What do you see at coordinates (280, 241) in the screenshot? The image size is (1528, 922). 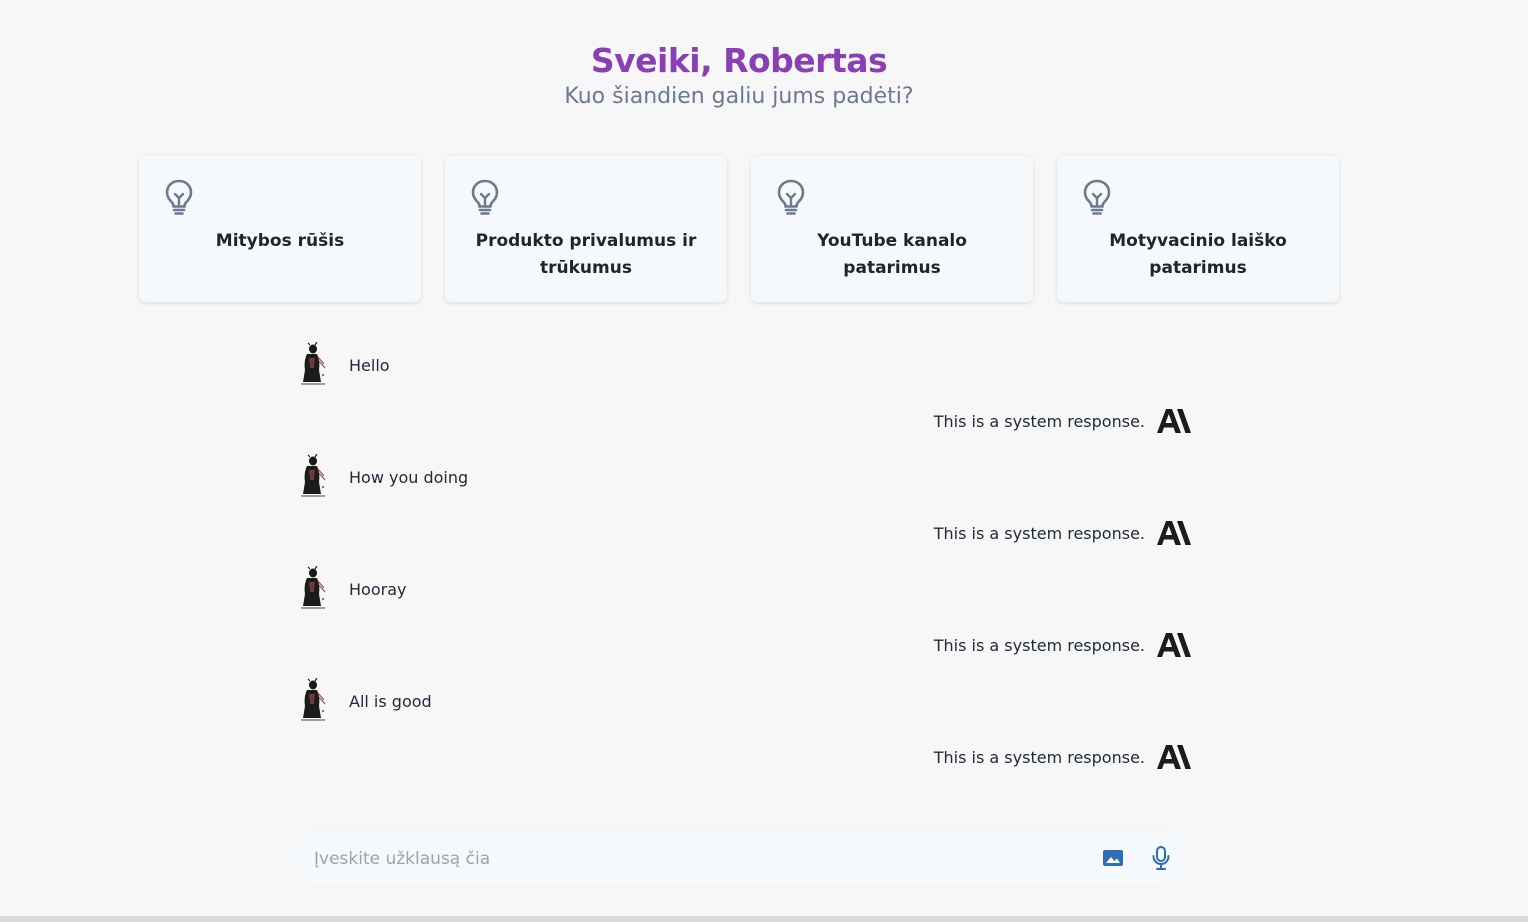 I see `suggestion-card-label: Mitybos rūšis` at bounding box center [280, 241].